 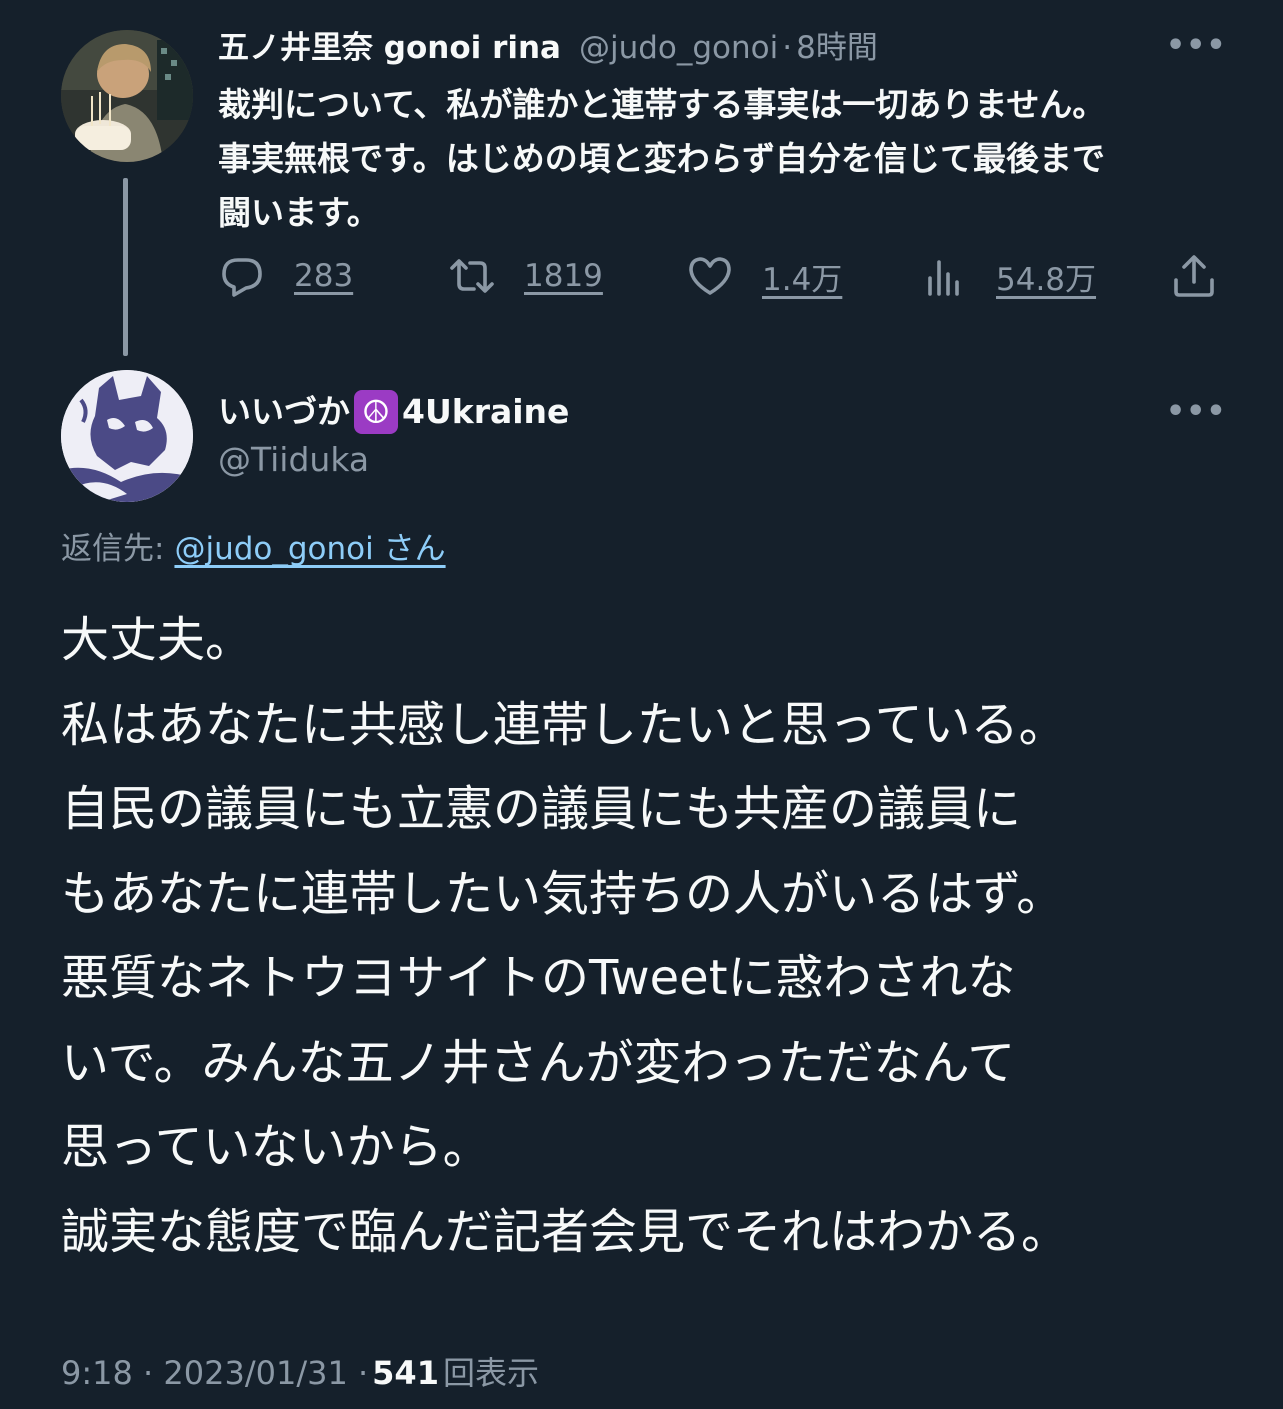 What do you see at coordinates (309, 549) in the screenshot?
I see `reply-to-link: @judo_gonoi さん` at bounding box center [309, 549].